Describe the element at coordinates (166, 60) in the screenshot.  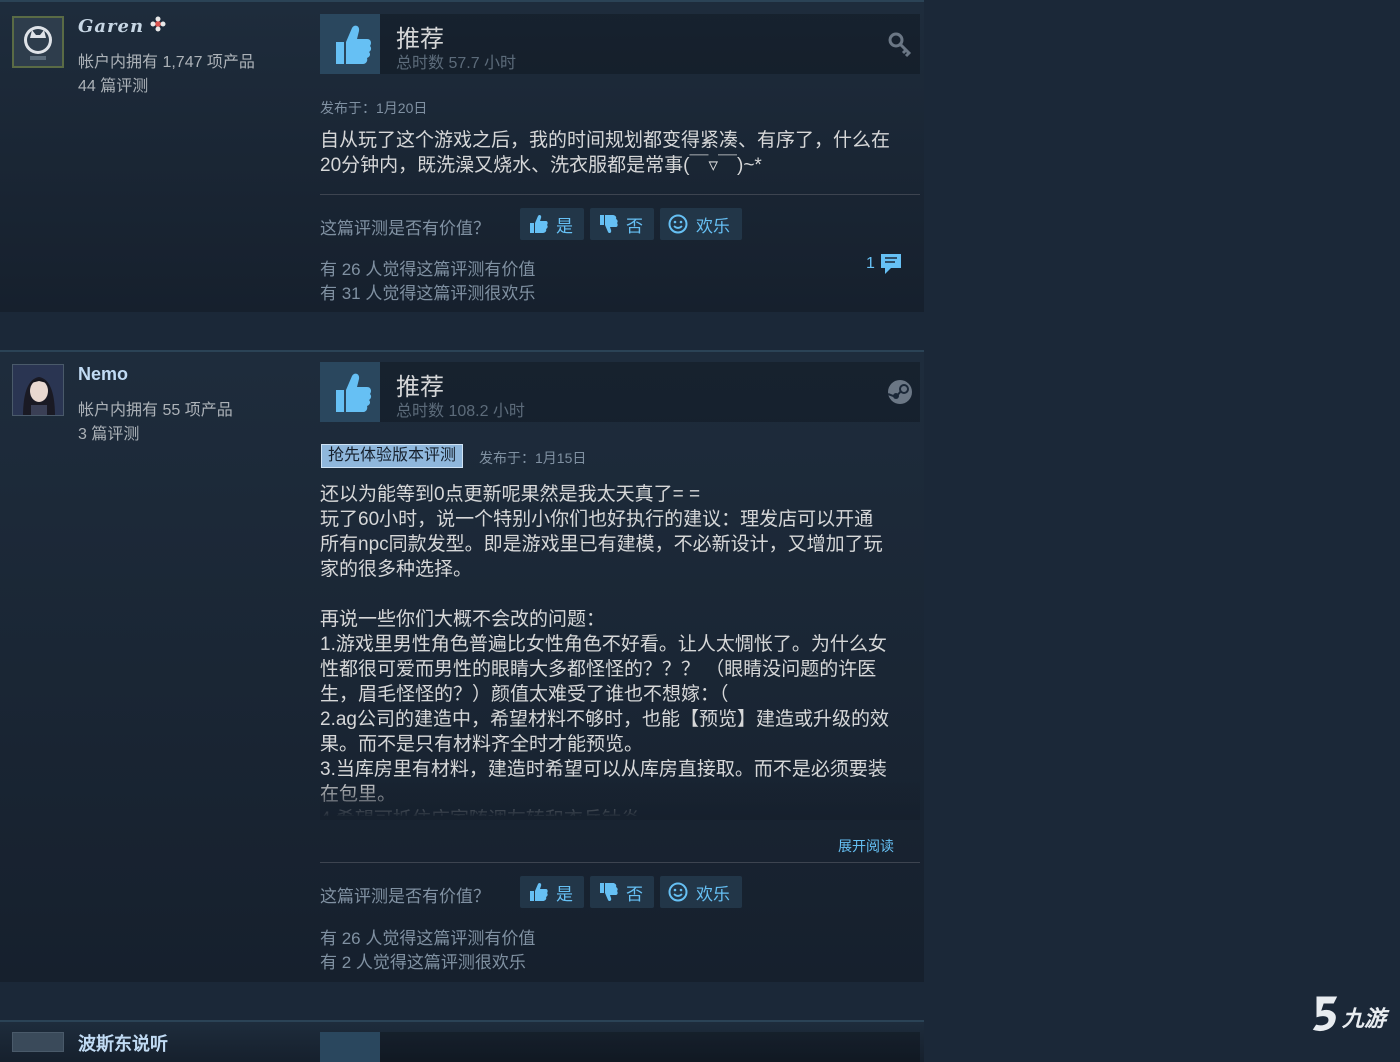
I see `products-owned: 帐户内拥有 1,747 项产品` at that location.